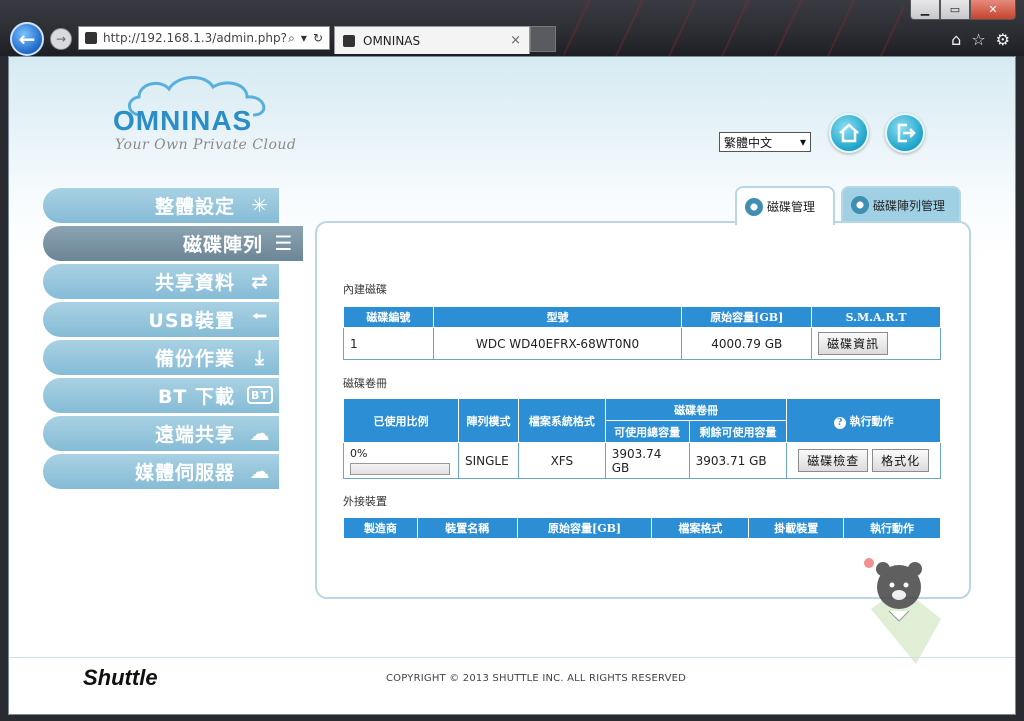 The height and width of the screenshot is (721, 1024). What do you see at coordinates (647, 431) in the screenshot?
I see `column-header: 可使用總容量` at bounding box center [647, 431].